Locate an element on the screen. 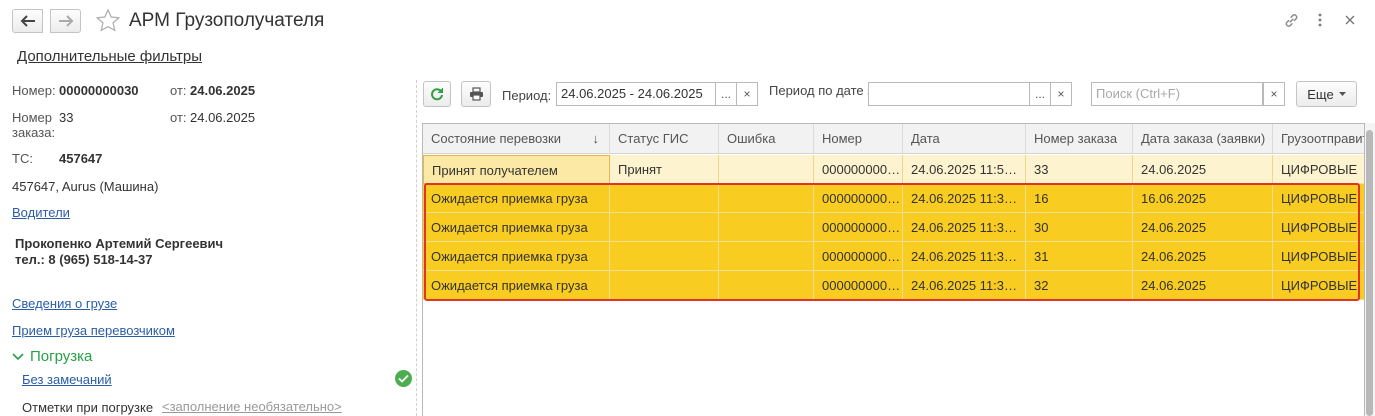  cell-order-number: 31 is located at coordinates (1079, 256).